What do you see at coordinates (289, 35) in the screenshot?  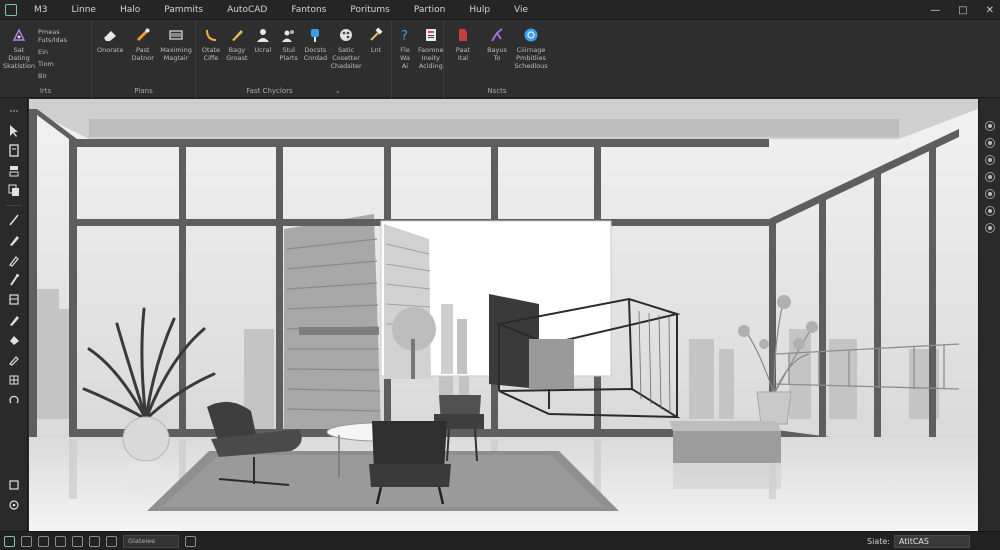 I see `users-icon` at bounding box center [289, 35].